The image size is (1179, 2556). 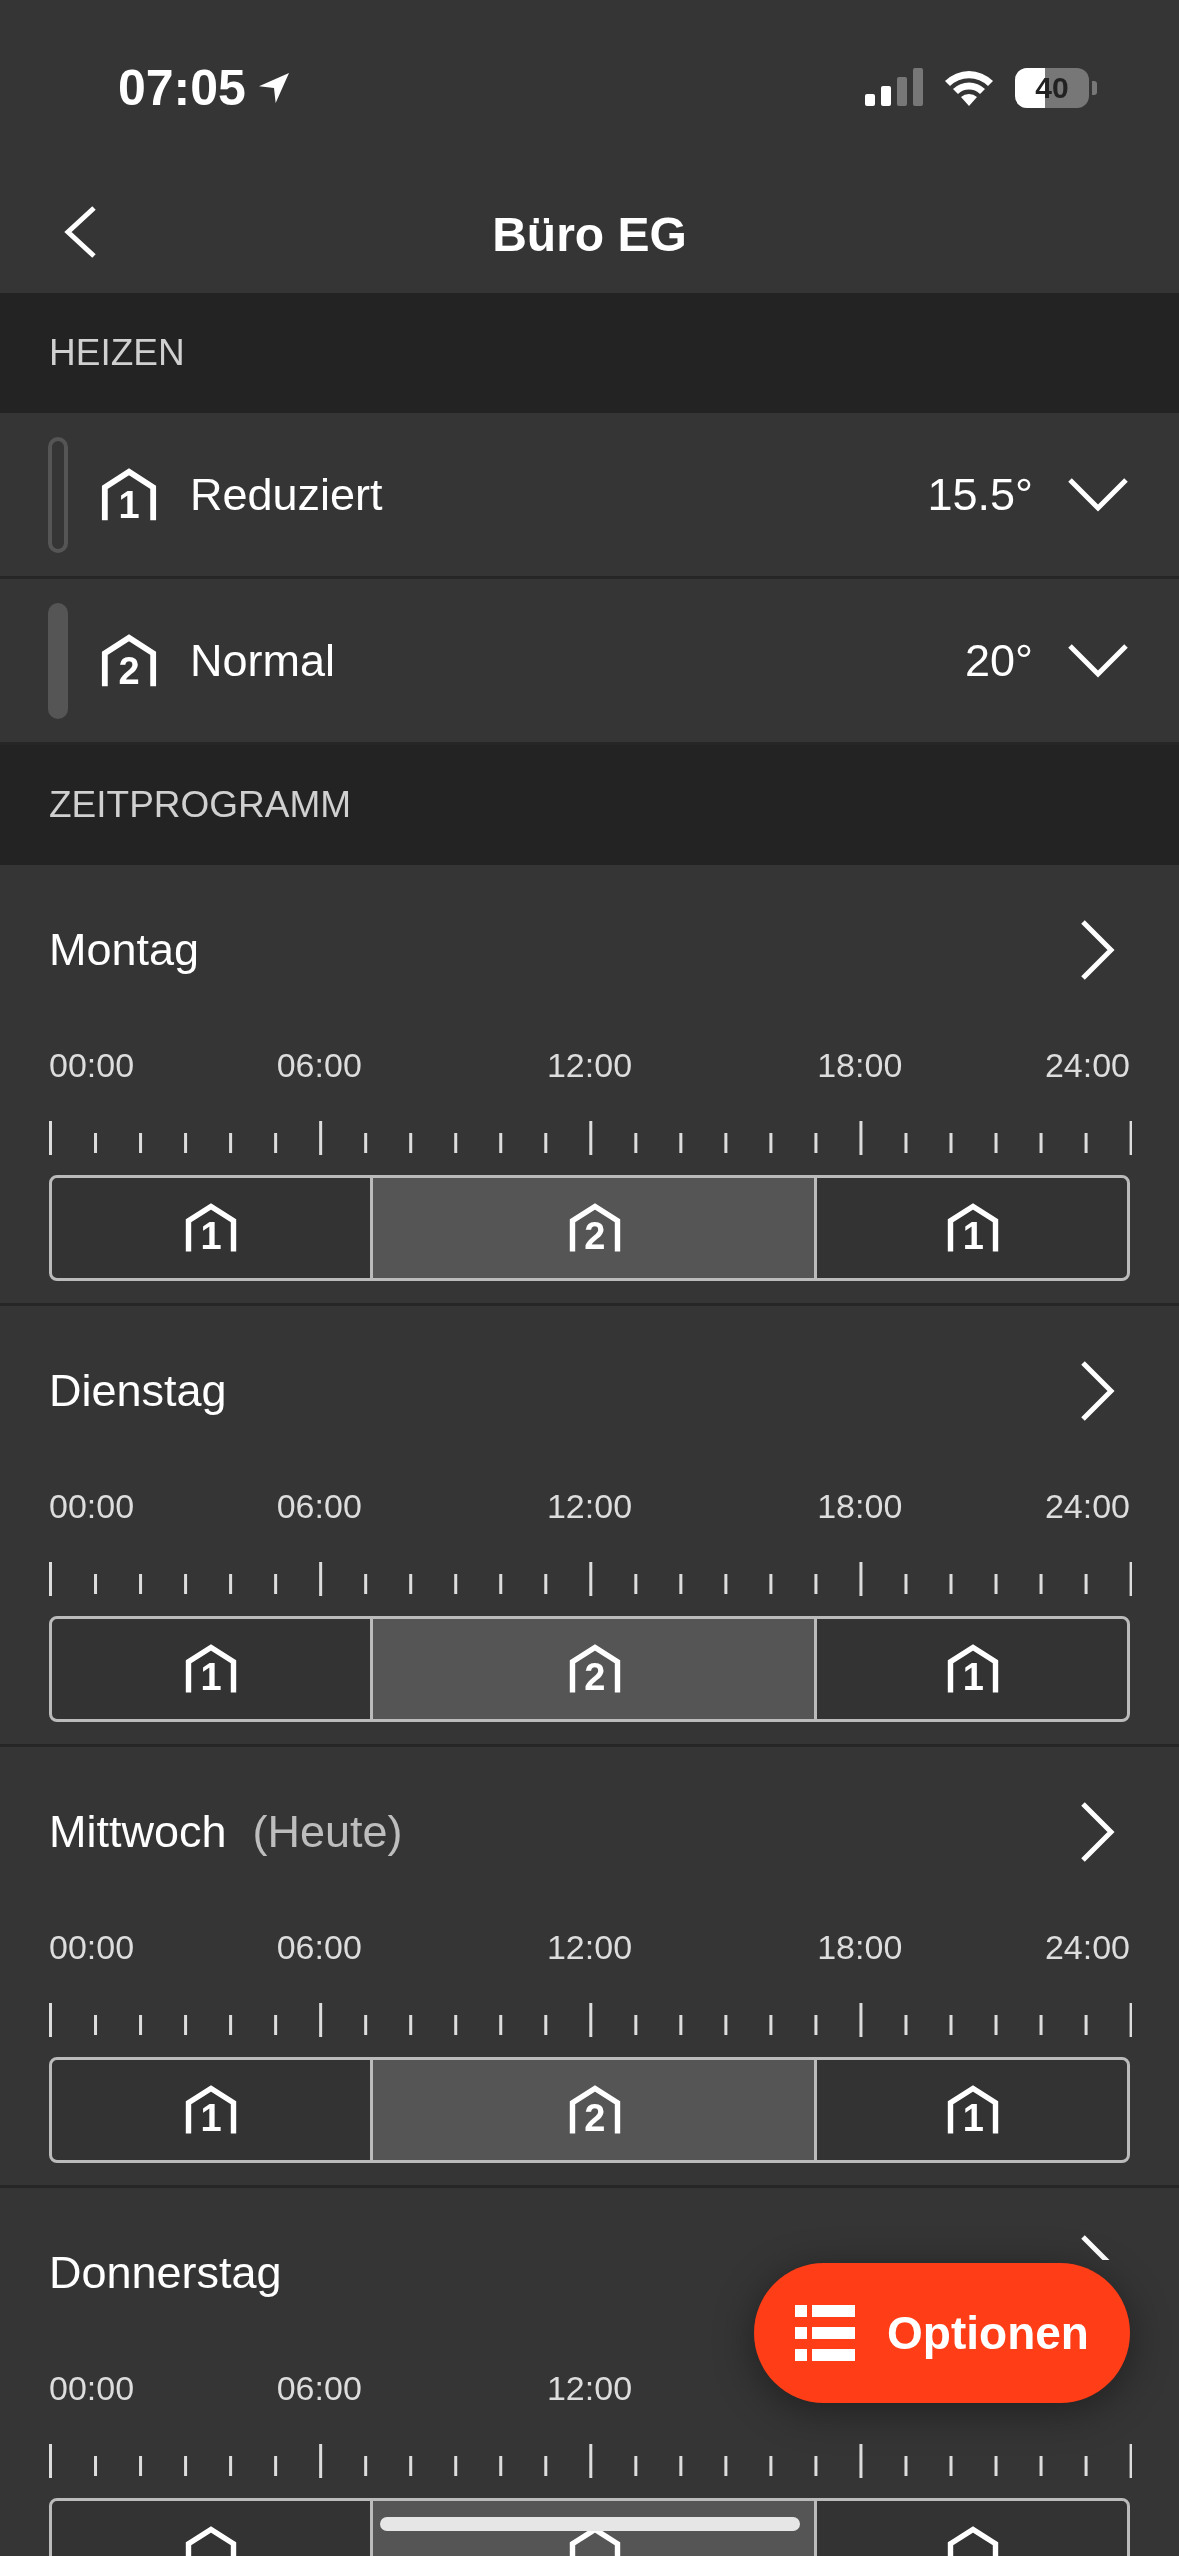 I want to click on today-note: (Heute), so click(x=327, y=1832).